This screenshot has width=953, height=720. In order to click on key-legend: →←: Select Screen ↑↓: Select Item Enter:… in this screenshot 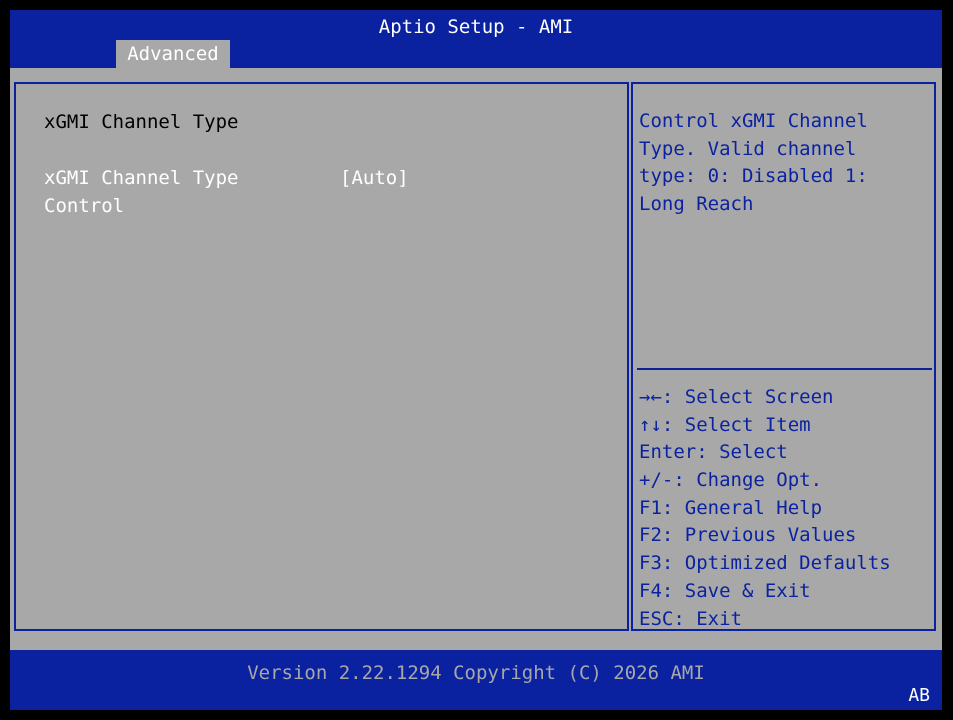, I will do `click(784, 508)`.